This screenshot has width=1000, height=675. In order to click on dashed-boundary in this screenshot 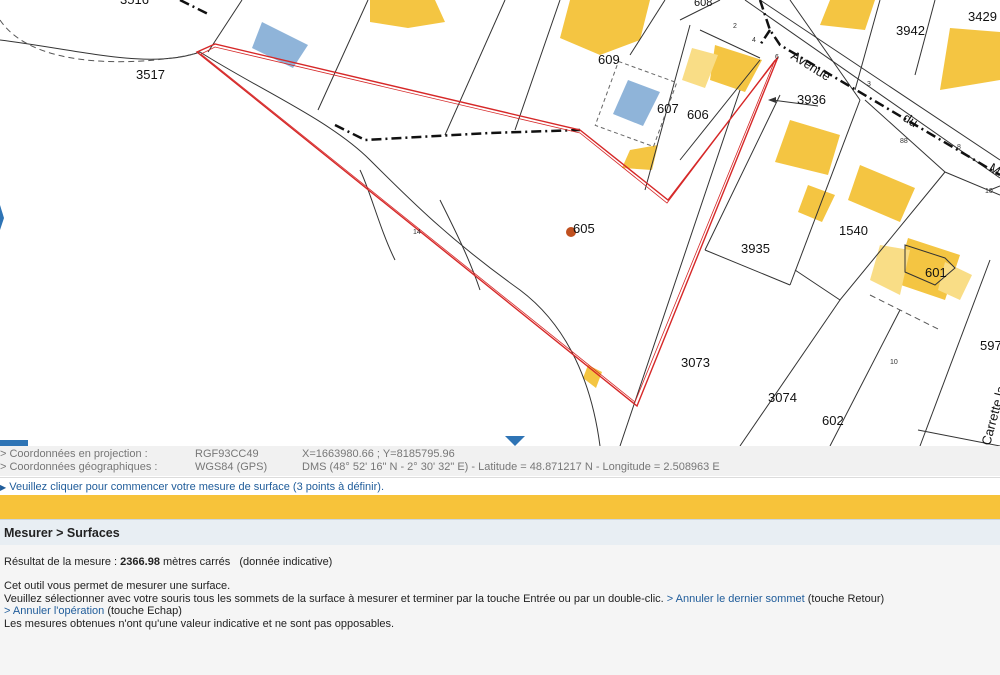, I will do `click(100, 41)`.